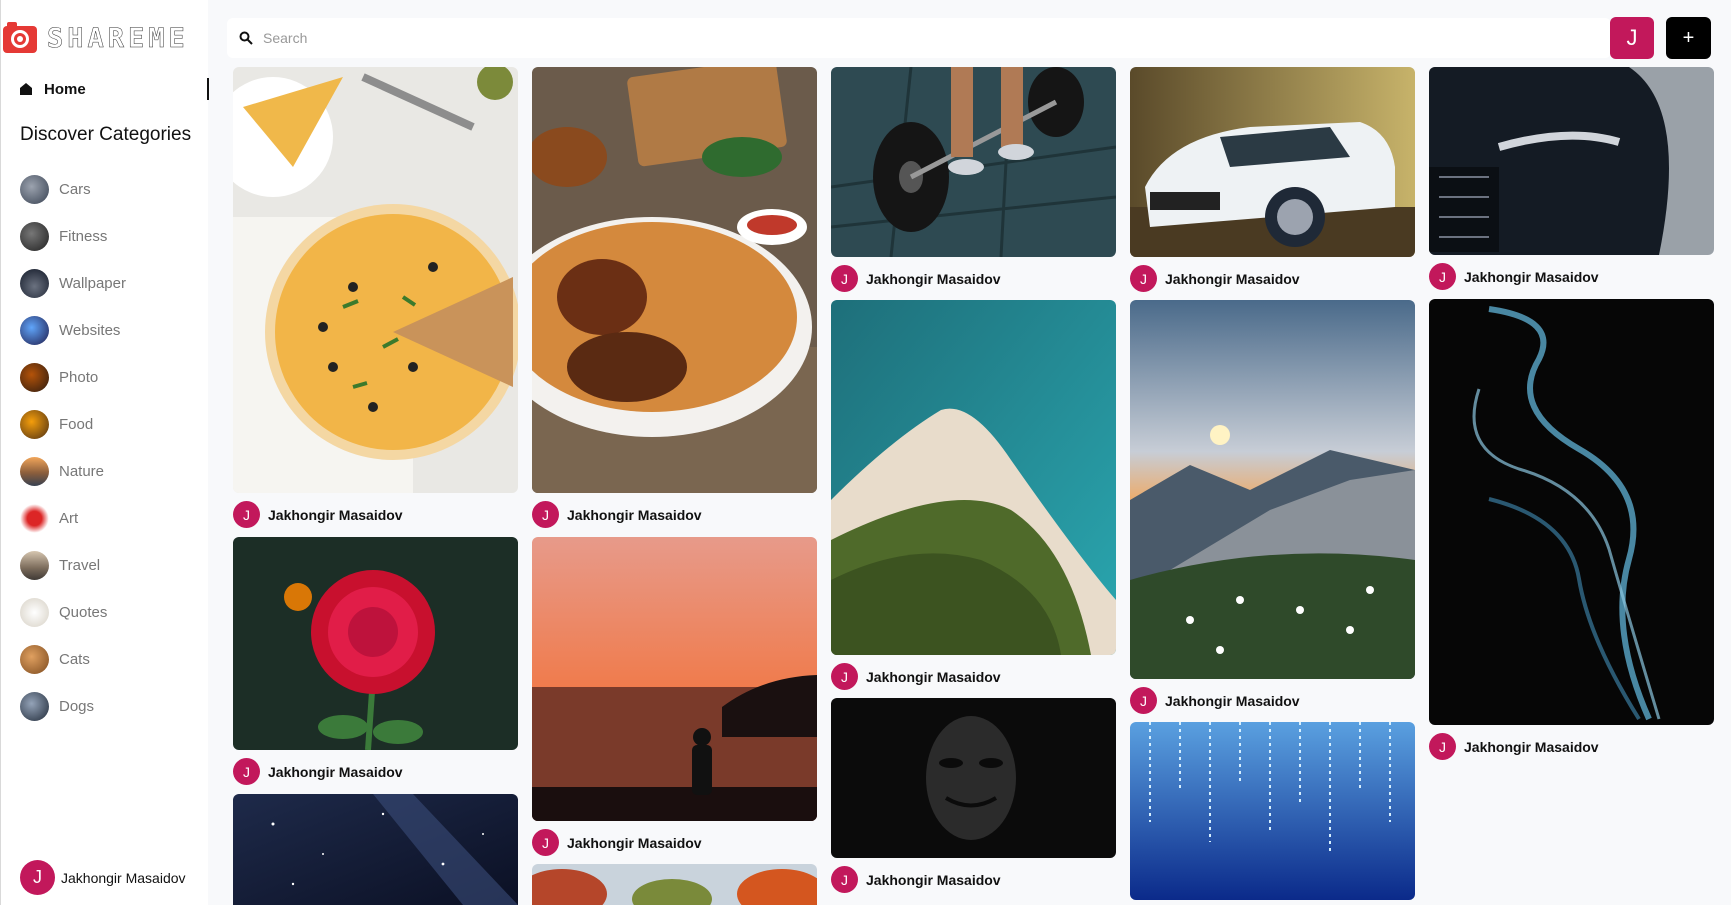 Image resolution: width=1731 pixels, height=905 pixels. I want to click on red-flower-image, so click(375, 643).